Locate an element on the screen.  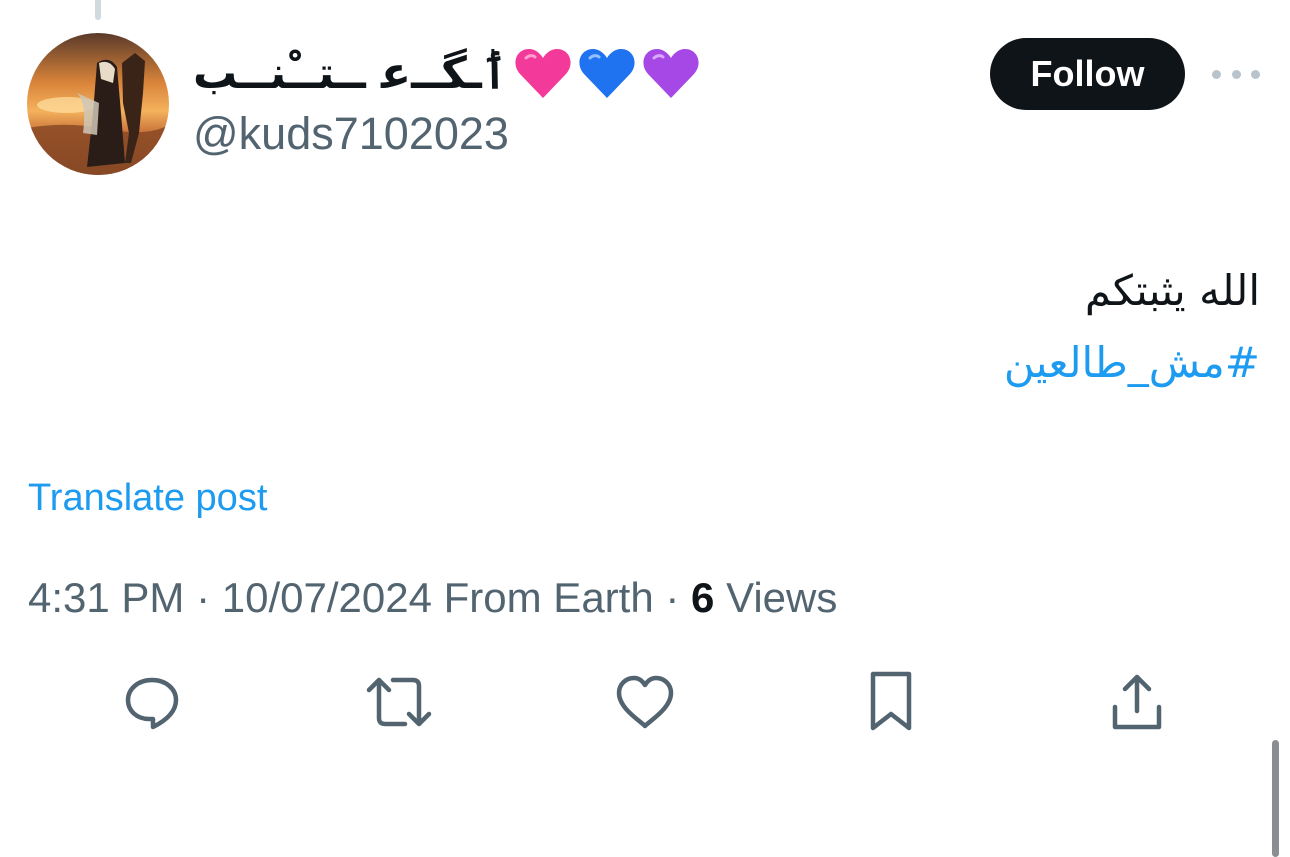
hashtag-link: #مش_طالعين is located at coordinates (1132, 363).